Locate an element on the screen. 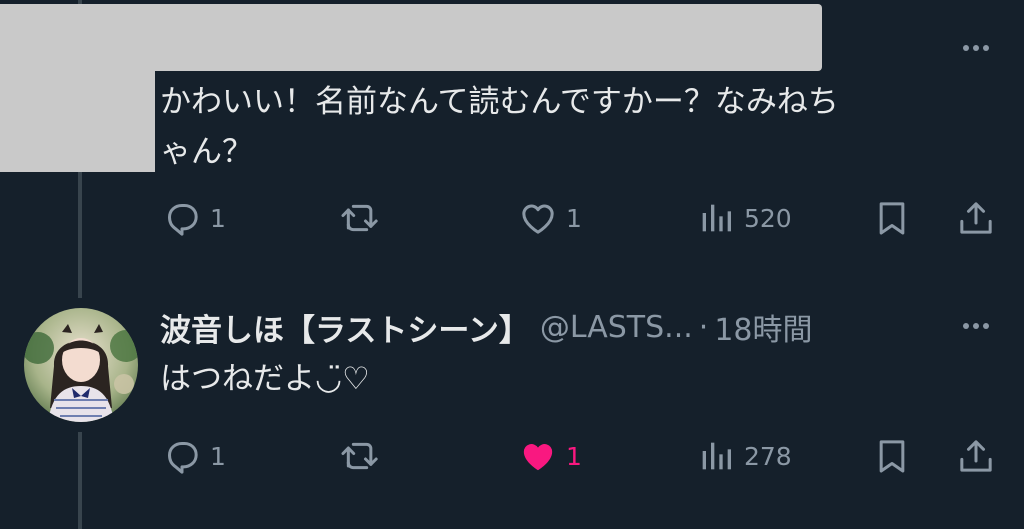 The height and width of the screenshot is (529, 1024). tweet2-views-button: 278 is located at coordinates (744, 456).